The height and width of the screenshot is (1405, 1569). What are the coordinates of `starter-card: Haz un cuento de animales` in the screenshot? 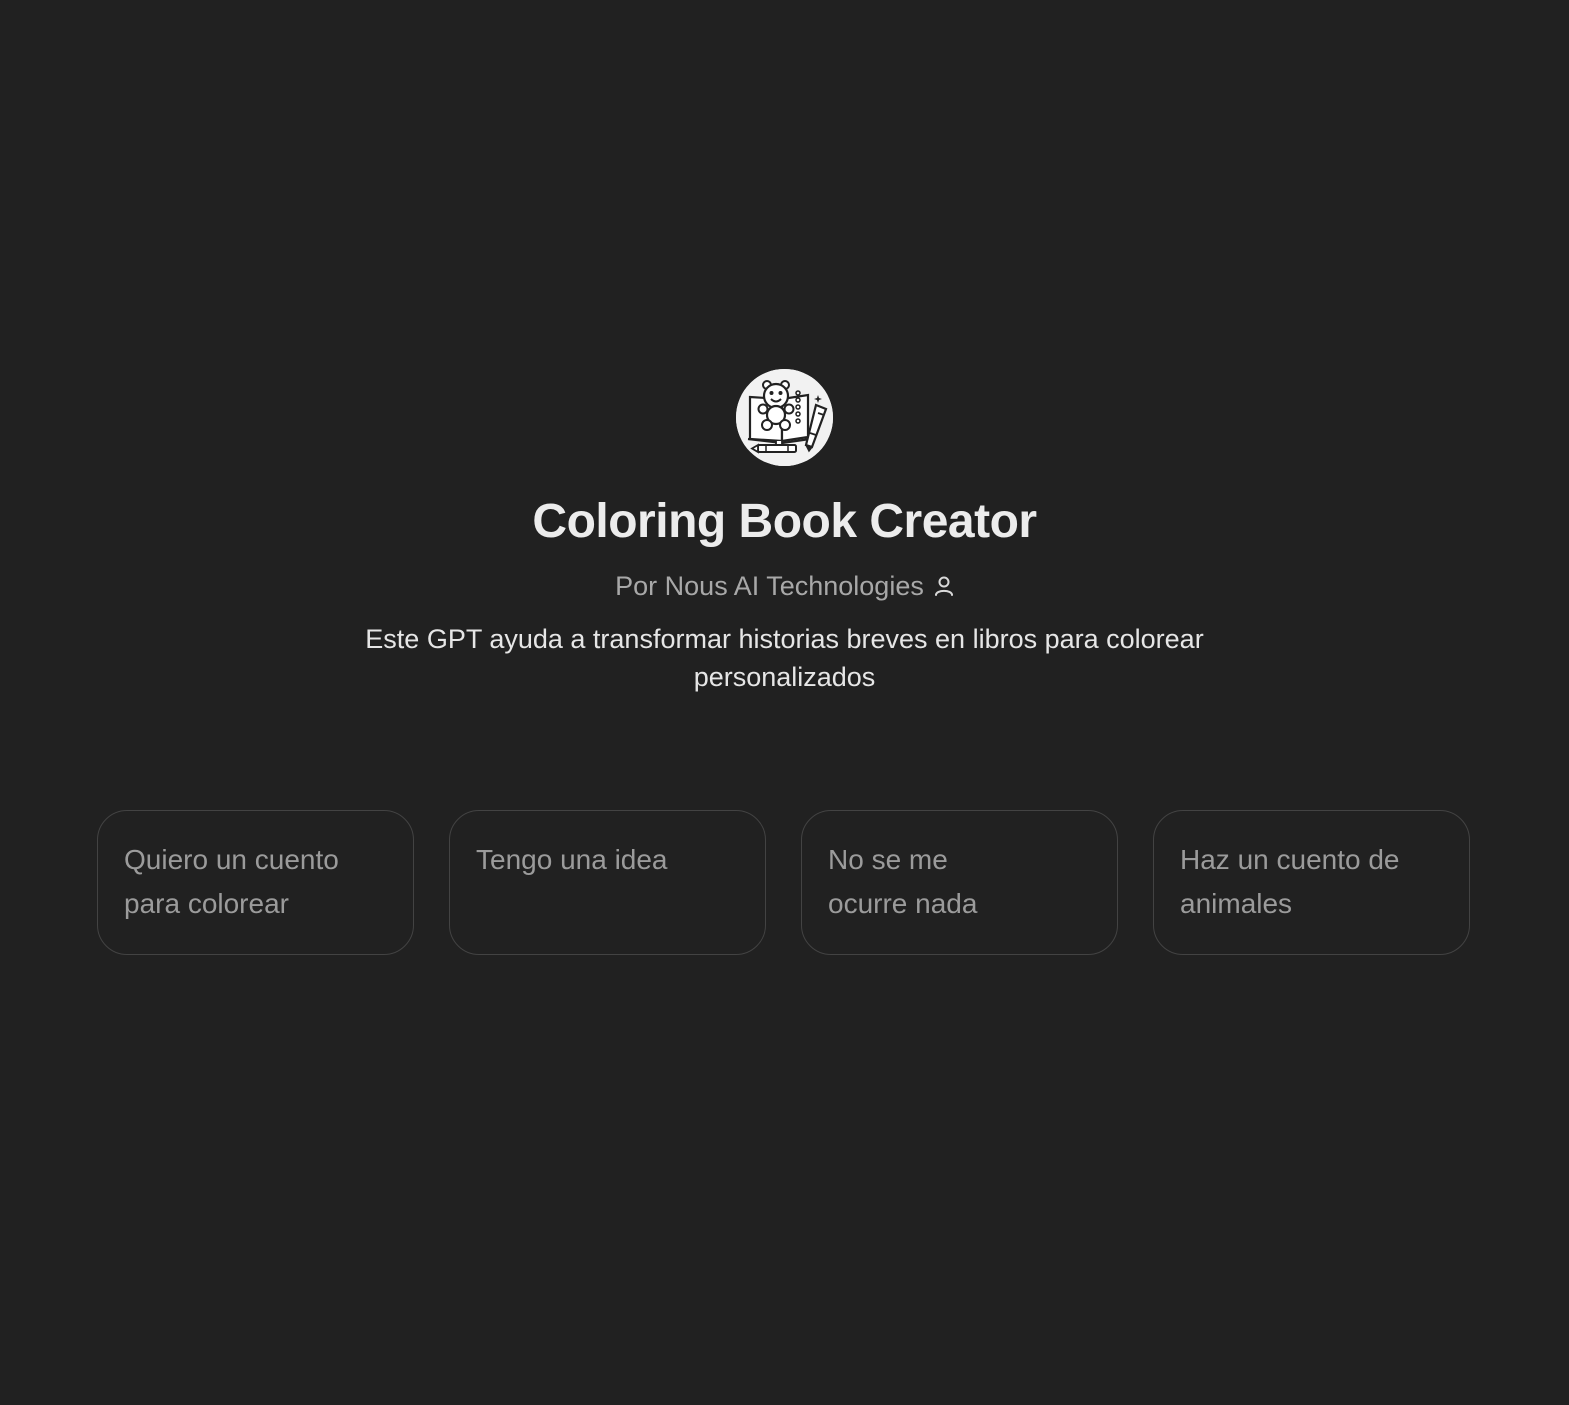 It's located at (1311, 882).